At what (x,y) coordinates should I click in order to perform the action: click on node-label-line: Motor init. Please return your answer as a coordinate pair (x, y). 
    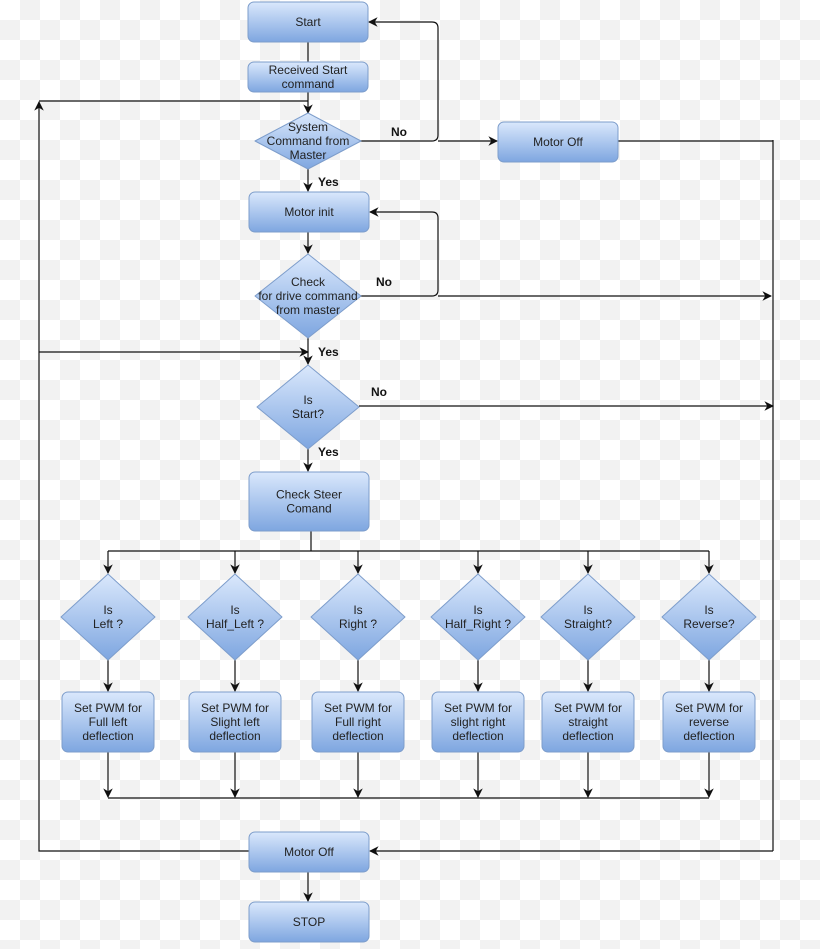
    Looking at the image, I should click on (309, 212).